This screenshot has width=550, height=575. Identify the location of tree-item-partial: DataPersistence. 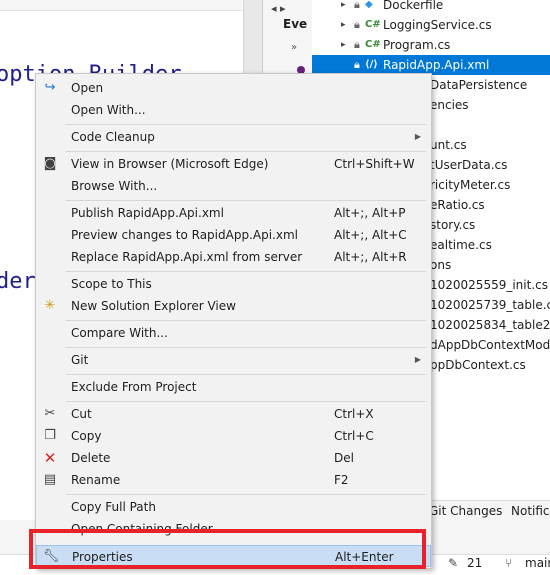
(478, 85).